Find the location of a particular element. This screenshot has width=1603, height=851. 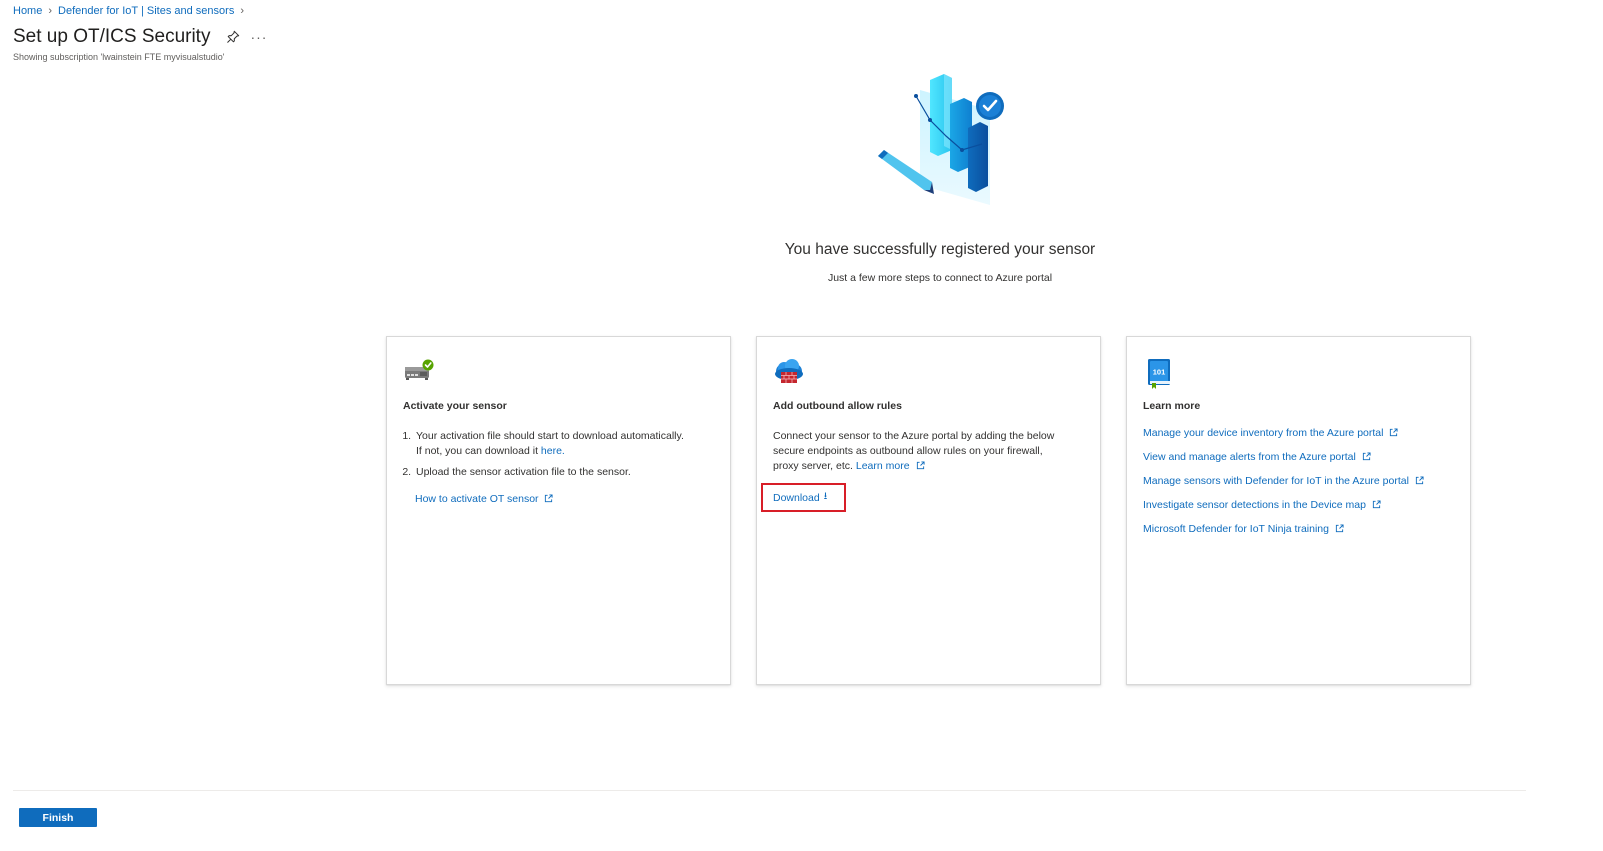

outbound-learn-more-link: Learn more is located at coordinates (890, 466).